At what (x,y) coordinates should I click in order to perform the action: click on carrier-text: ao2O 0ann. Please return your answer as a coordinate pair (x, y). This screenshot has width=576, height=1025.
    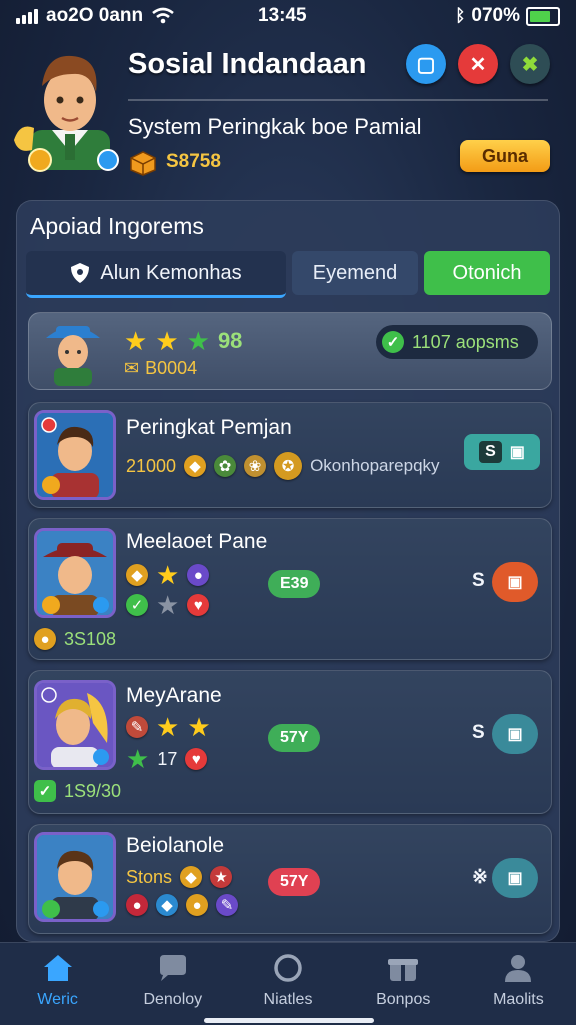
    Looking at the image, I should click on (95, 15).